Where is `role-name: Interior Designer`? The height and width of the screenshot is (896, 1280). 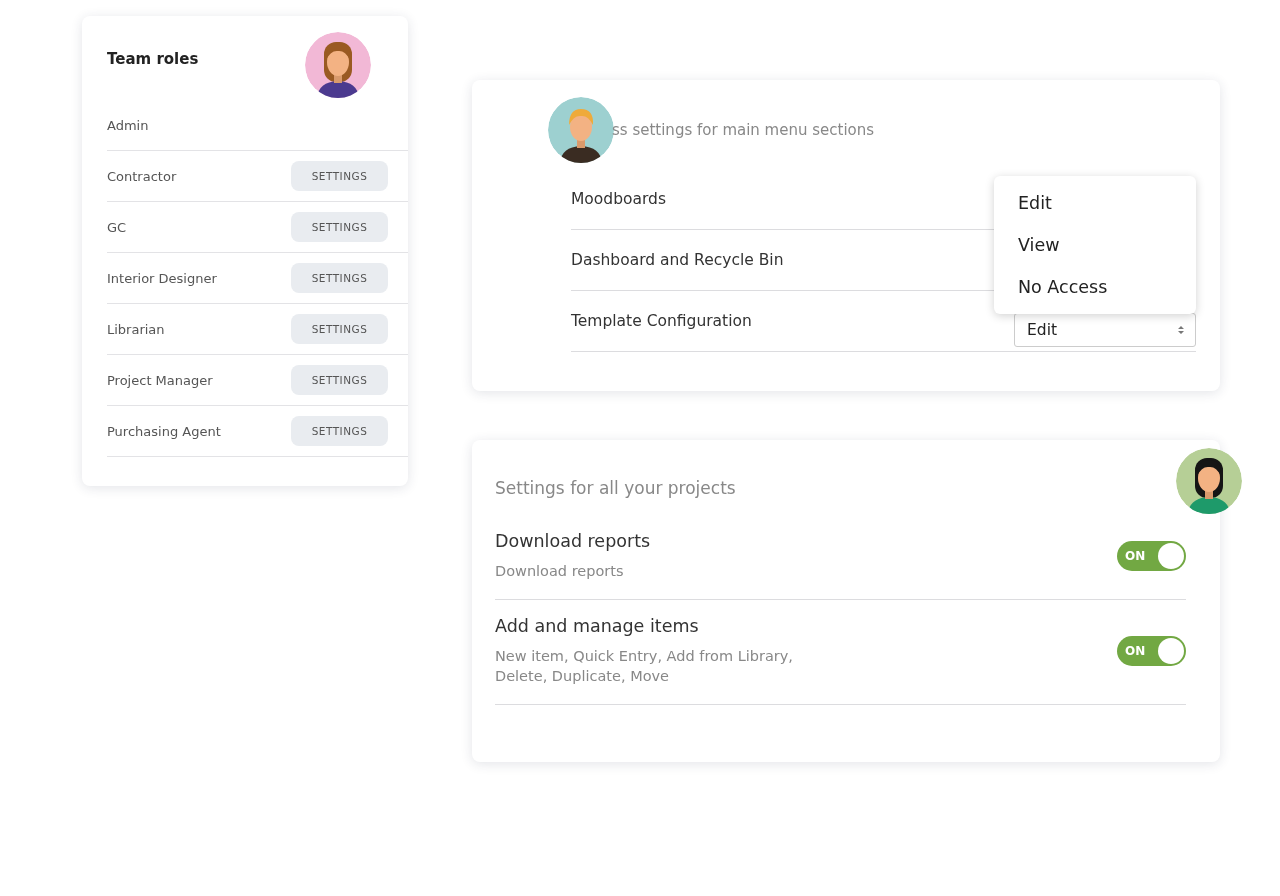
role-name: Interior Designer is located at coordinates (162, 278).